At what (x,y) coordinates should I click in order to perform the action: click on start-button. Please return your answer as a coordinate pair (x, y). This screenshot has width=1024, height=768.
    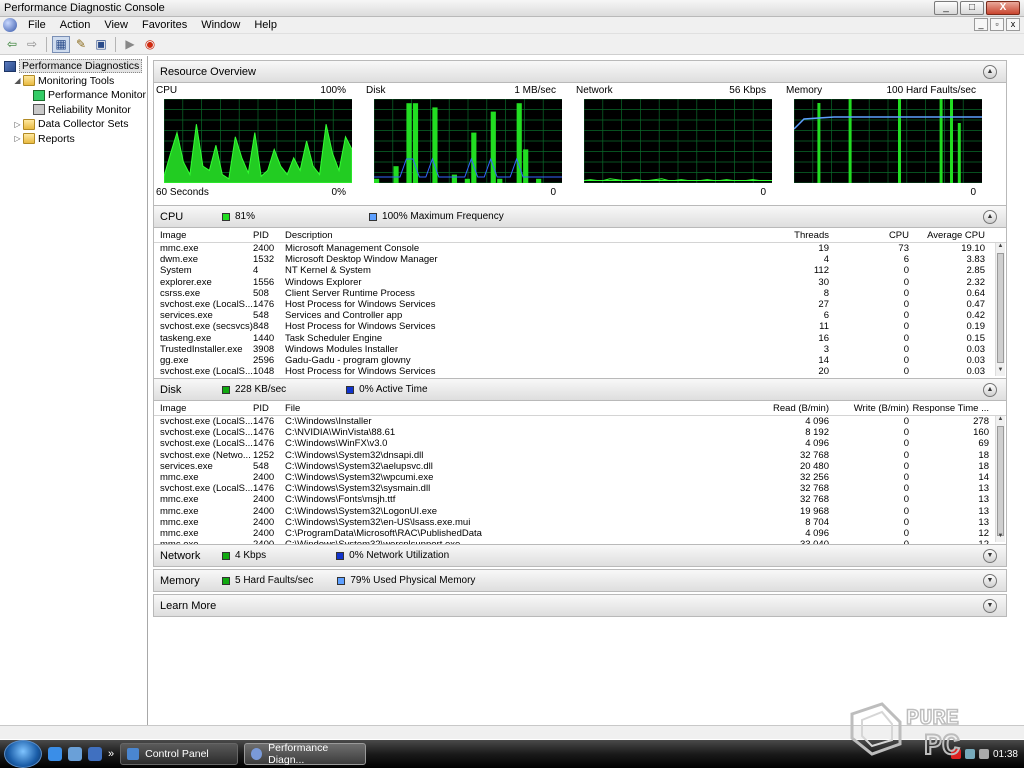
    Looking at the image, I should click on (23, 754).